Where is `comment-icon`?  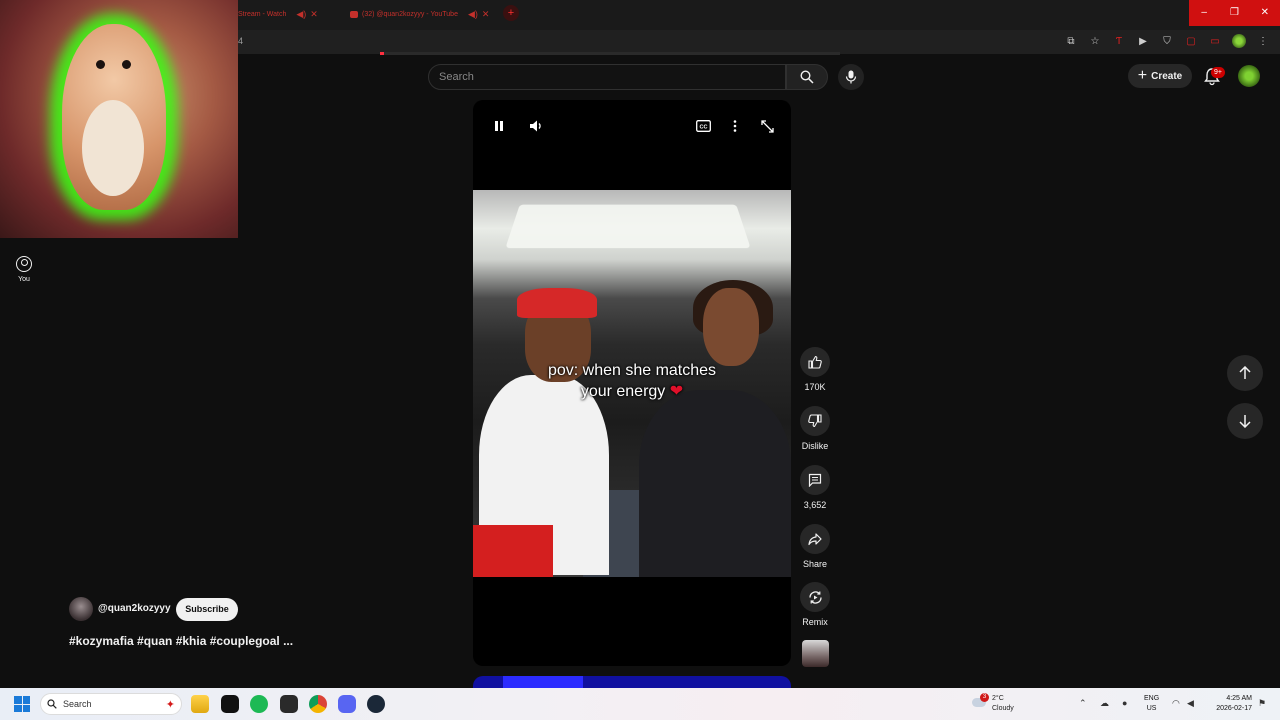
comment-icon is located at coordinates (815, 480).